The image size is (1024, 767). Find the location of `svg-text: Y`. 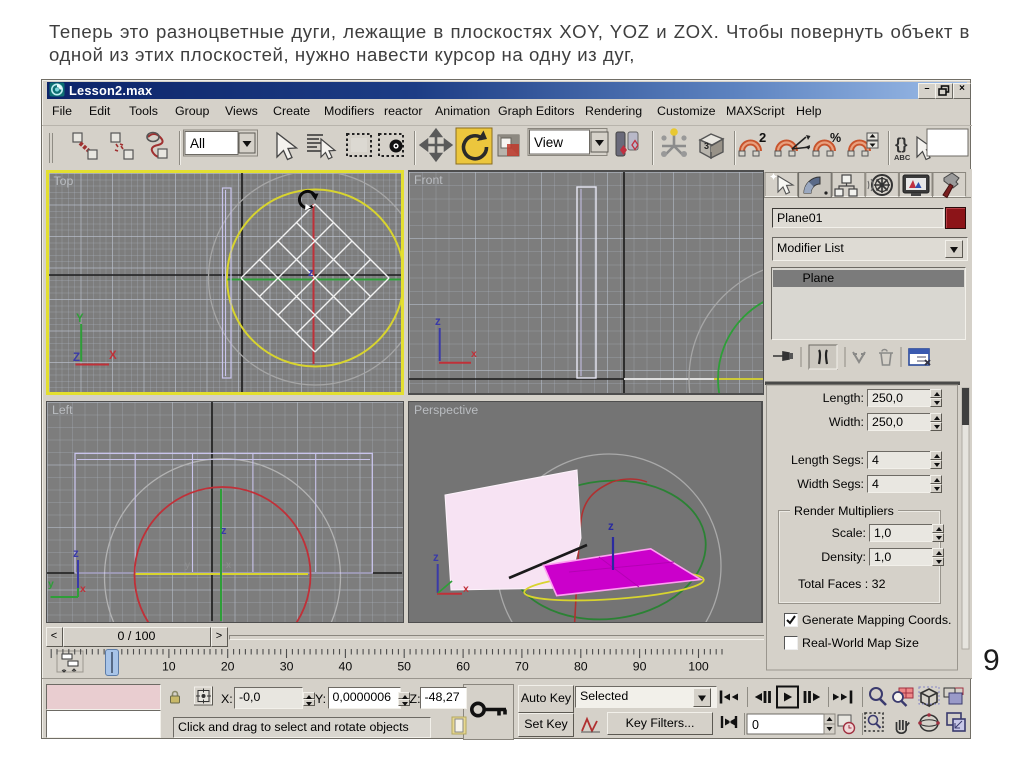

svg-text: Y is located at coordinates (80, 319).